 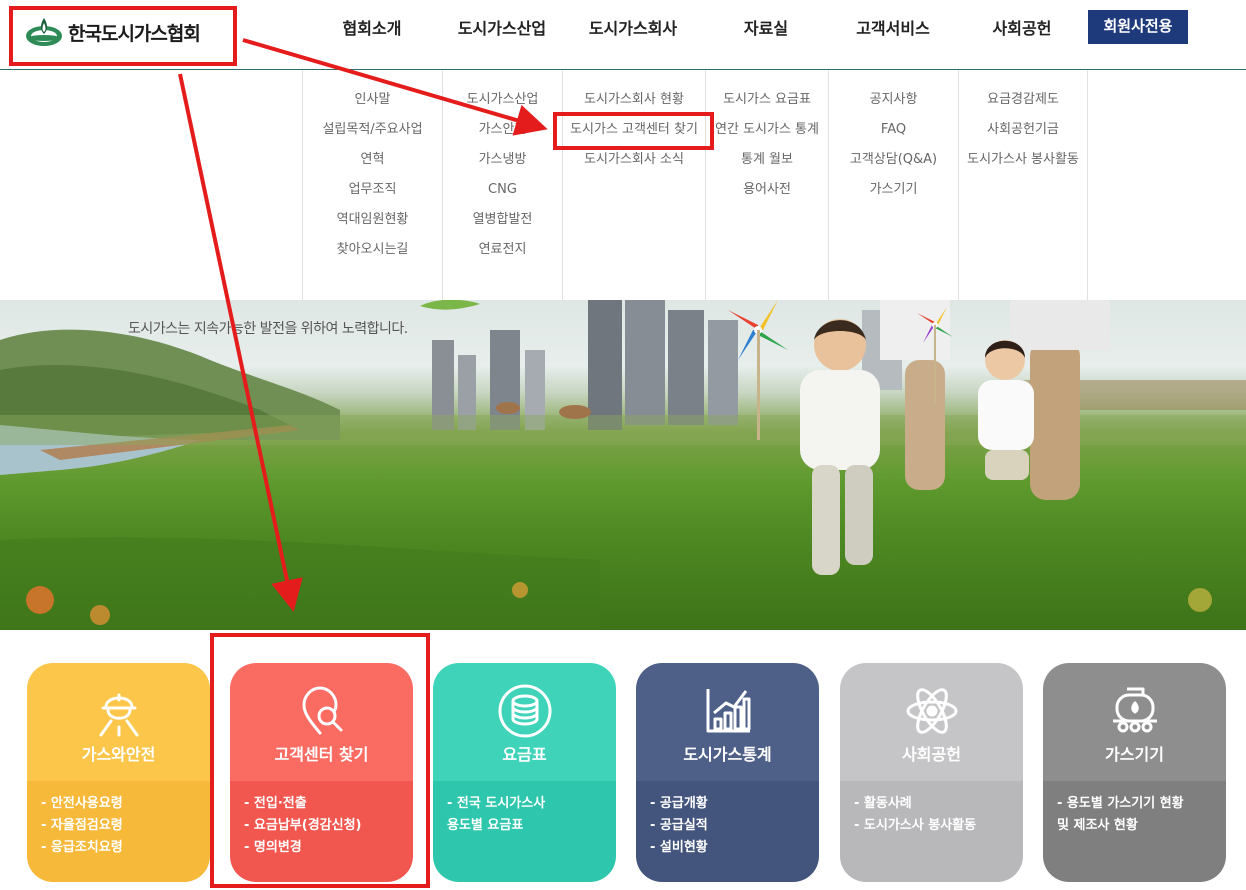 I want to click on coin-stack-icon, so click(x=524, y=711).